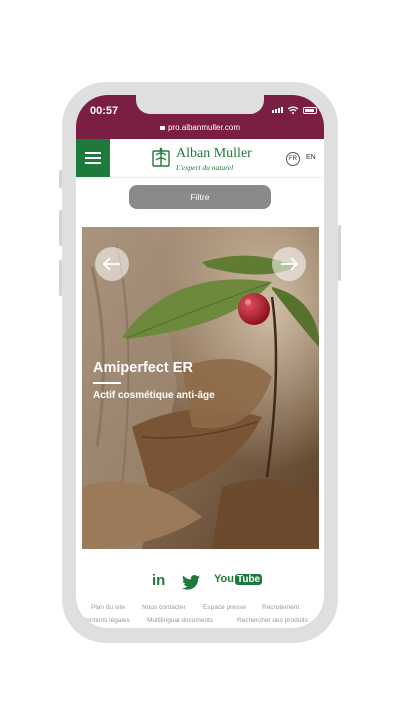 The image size is (408, 721). I want to click on footer-link-press: Espace presse, so click(224, 607).